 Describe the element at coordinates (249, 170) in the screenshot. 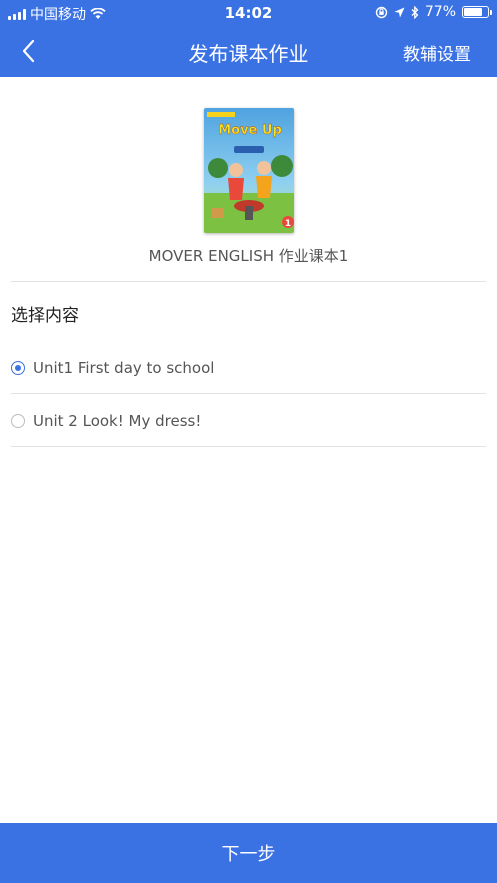

I see `book-cover: Move Up 1` at that location.